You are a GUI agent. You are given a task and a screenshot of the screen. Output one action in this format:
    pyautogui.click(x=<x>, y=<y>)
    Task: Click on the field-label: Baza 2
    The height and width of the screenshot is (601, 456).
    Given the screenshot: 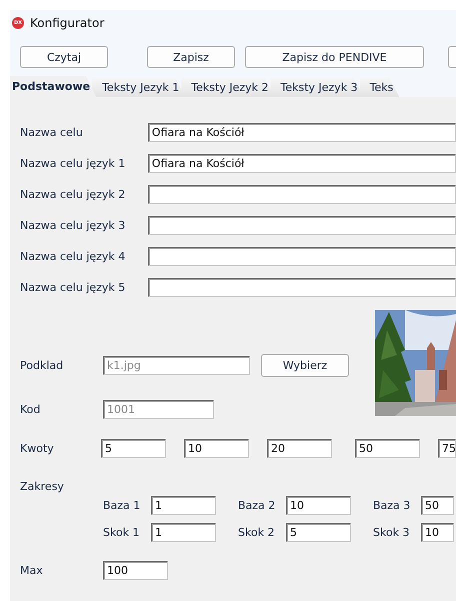 What is the action you would take?
    pyautogui.click(x=257, y=505)
    